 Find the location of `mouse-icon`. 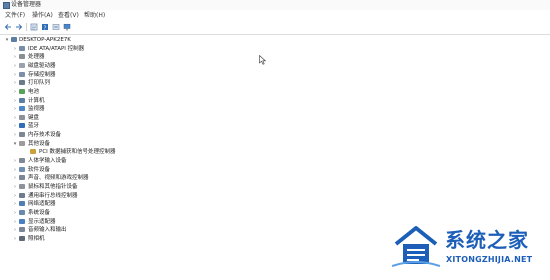

mouse-icon is located at coordinates (22, 186).